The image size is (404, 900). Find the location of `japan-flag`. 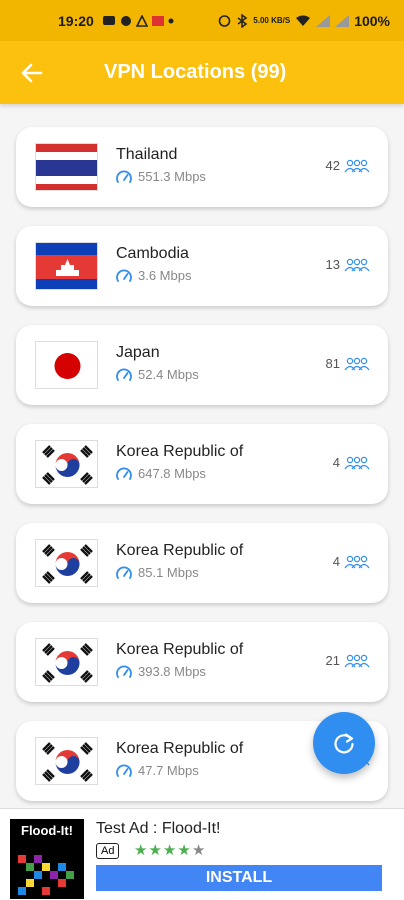

japan-flag is located at coordinates (66, 365).